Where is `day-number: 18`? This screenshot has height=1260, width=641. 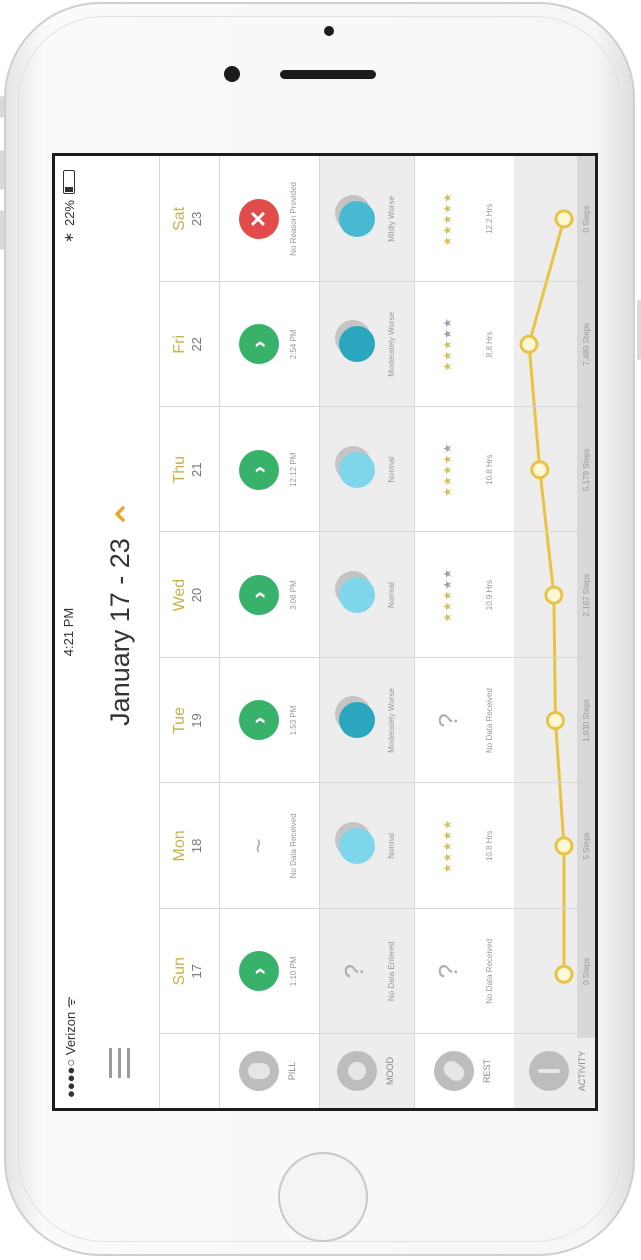 day-number: 18 is located at coordinates (196, 846).